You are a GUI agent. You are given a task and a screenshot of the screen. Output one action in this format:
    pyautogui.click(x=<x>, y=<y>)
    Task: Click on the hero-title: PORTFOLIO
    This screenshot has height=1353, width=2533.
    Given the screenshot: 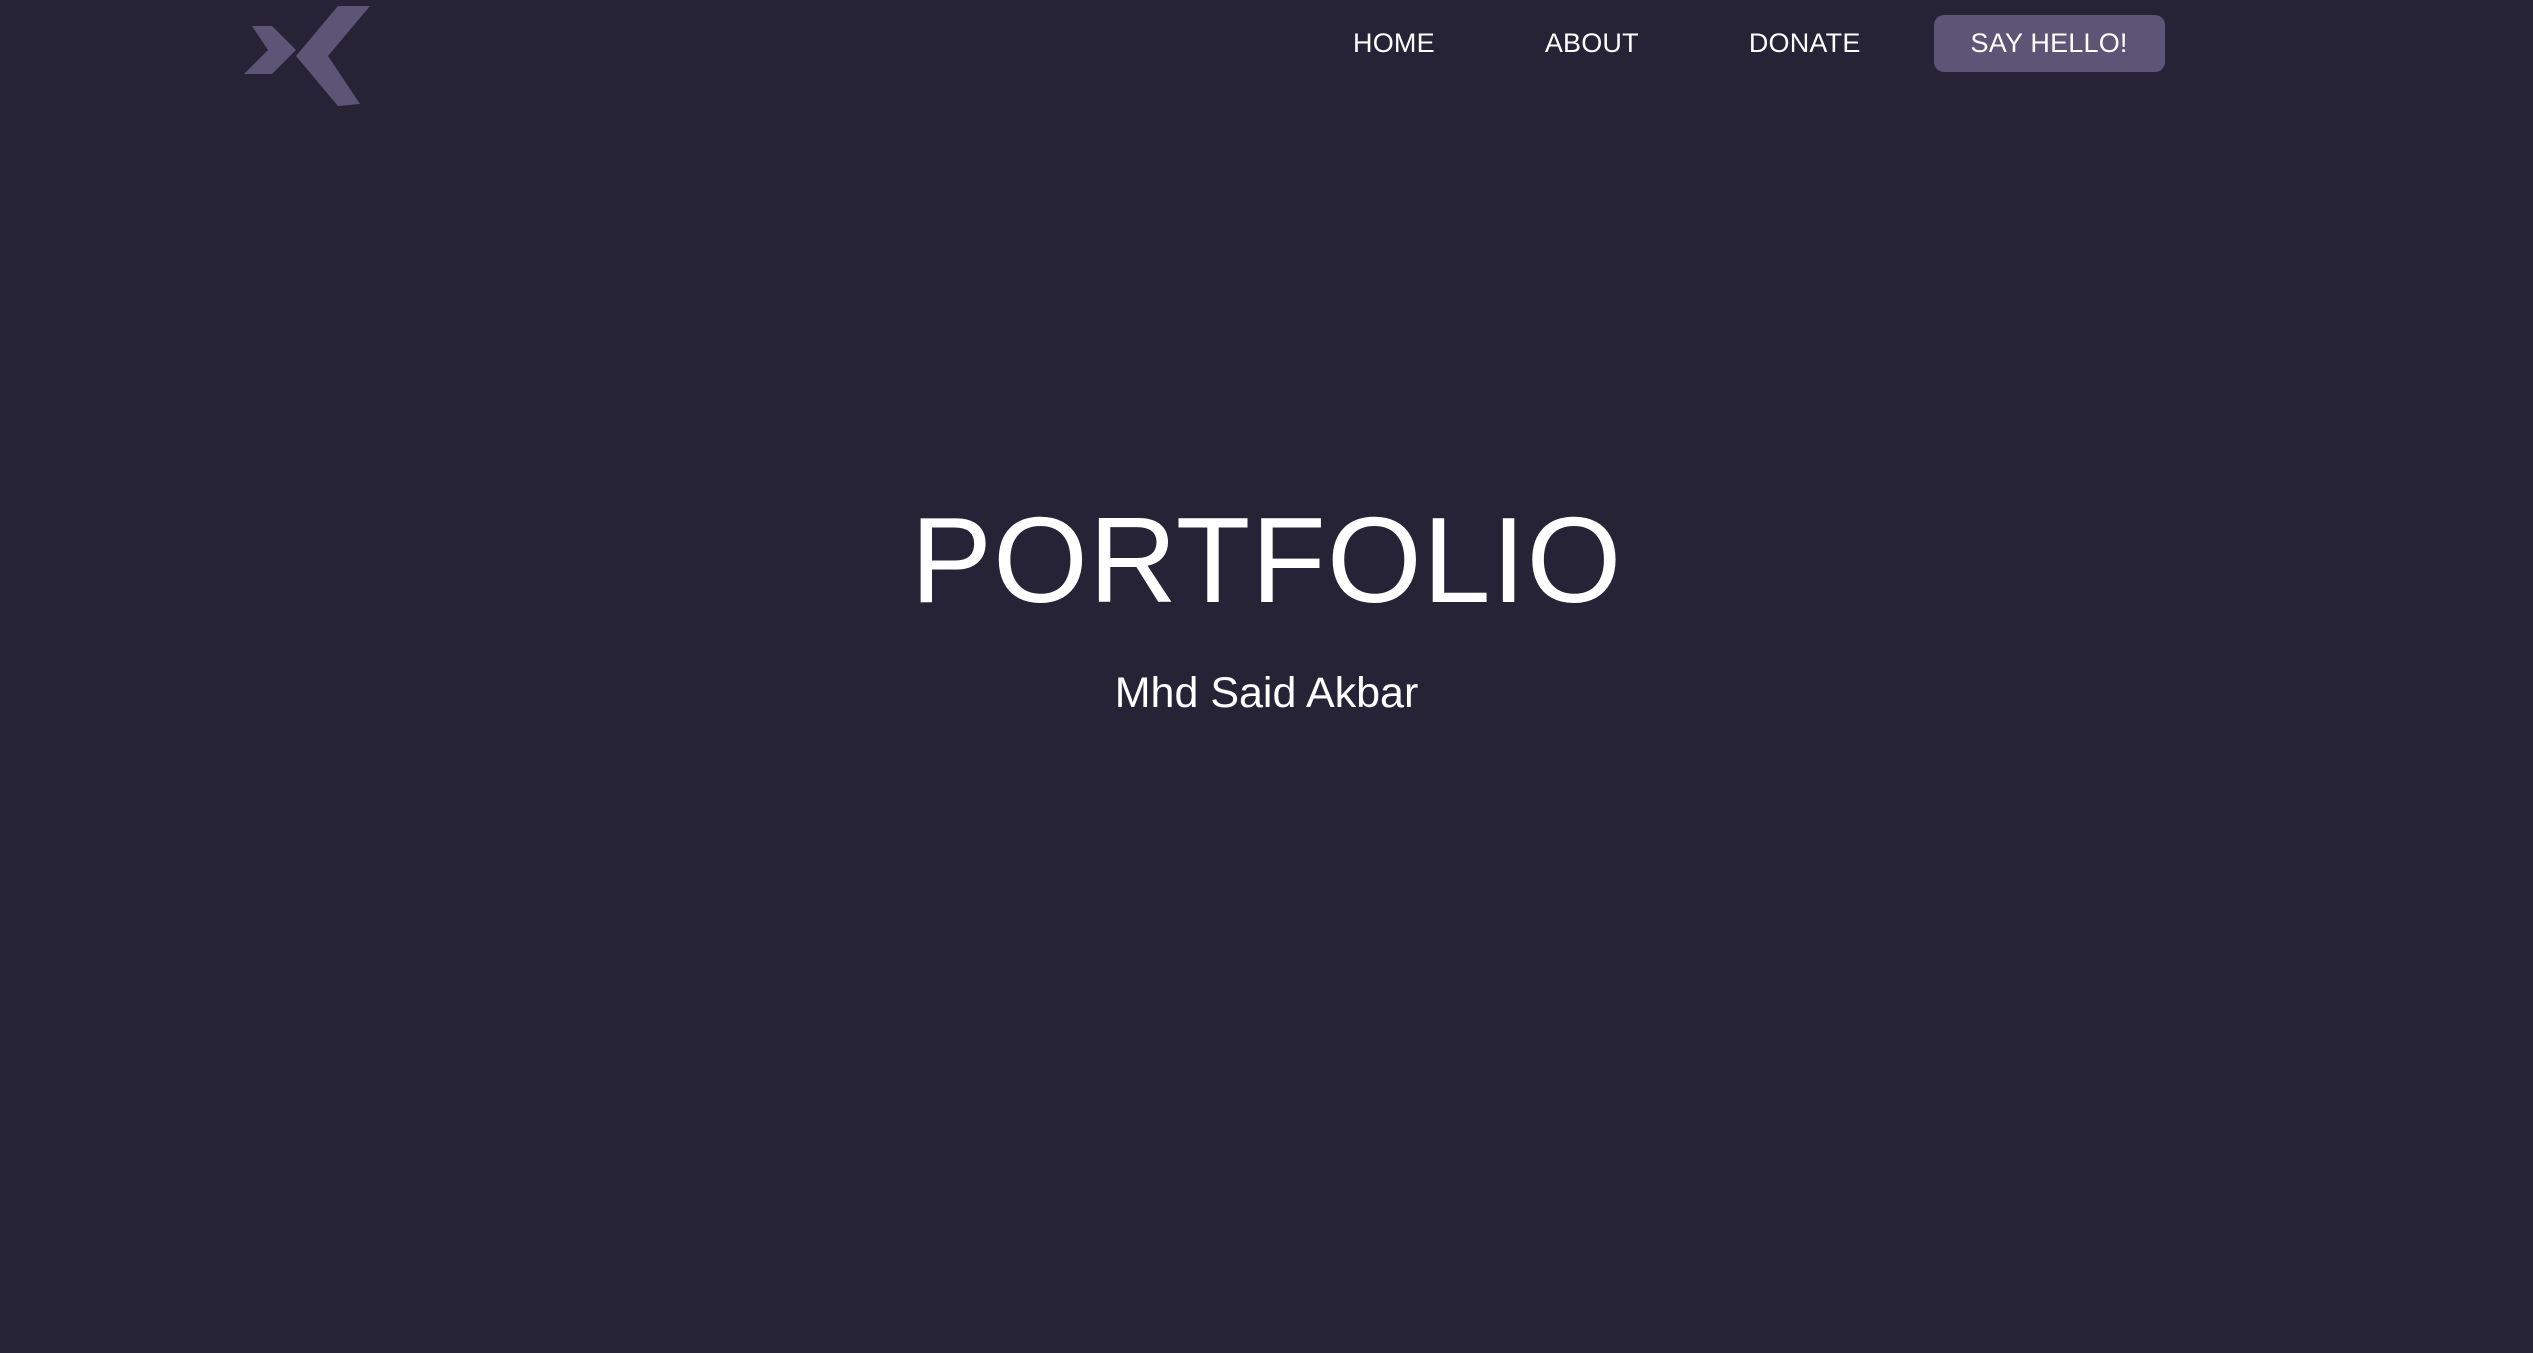 What is the action you would take?
    pyautogui.click(x=1266, y=560)
    